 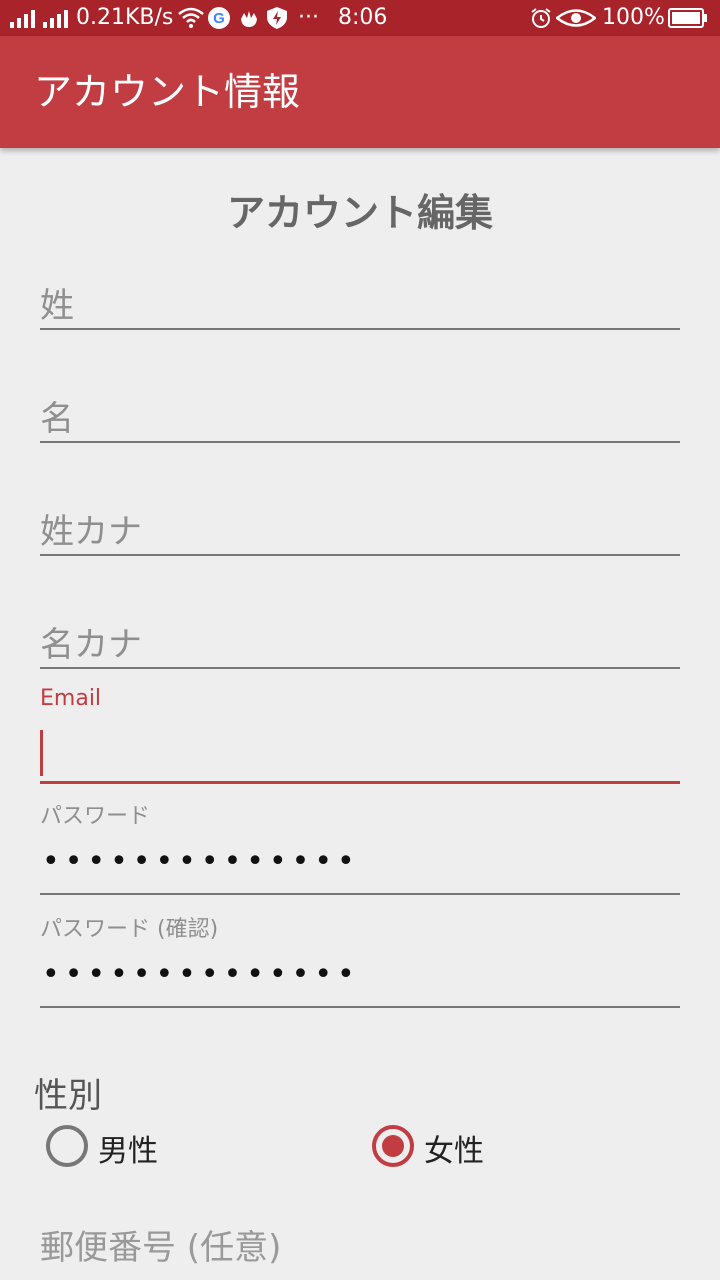 I want to click on status-bar: 0.21KB/s G ··· 8:06 100%, so click(x=360, y=18).